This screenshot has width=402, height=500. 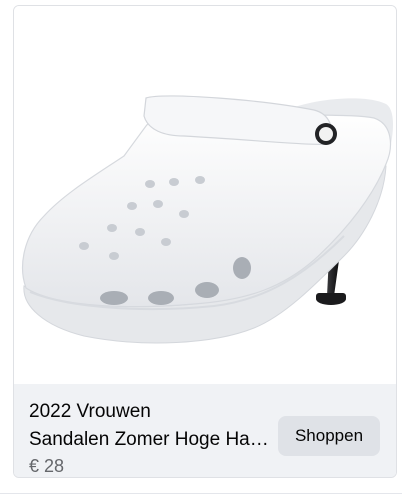 I want to click on title-line-1: 2022 Vrouwen, so click(x=90, y=411).